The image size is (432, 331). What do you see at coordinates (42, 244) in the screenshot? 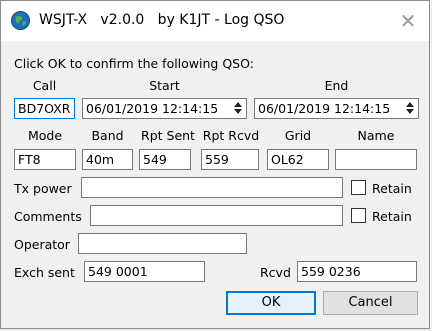
I see `operator-label: Operator` at bounding box center [42, 244].